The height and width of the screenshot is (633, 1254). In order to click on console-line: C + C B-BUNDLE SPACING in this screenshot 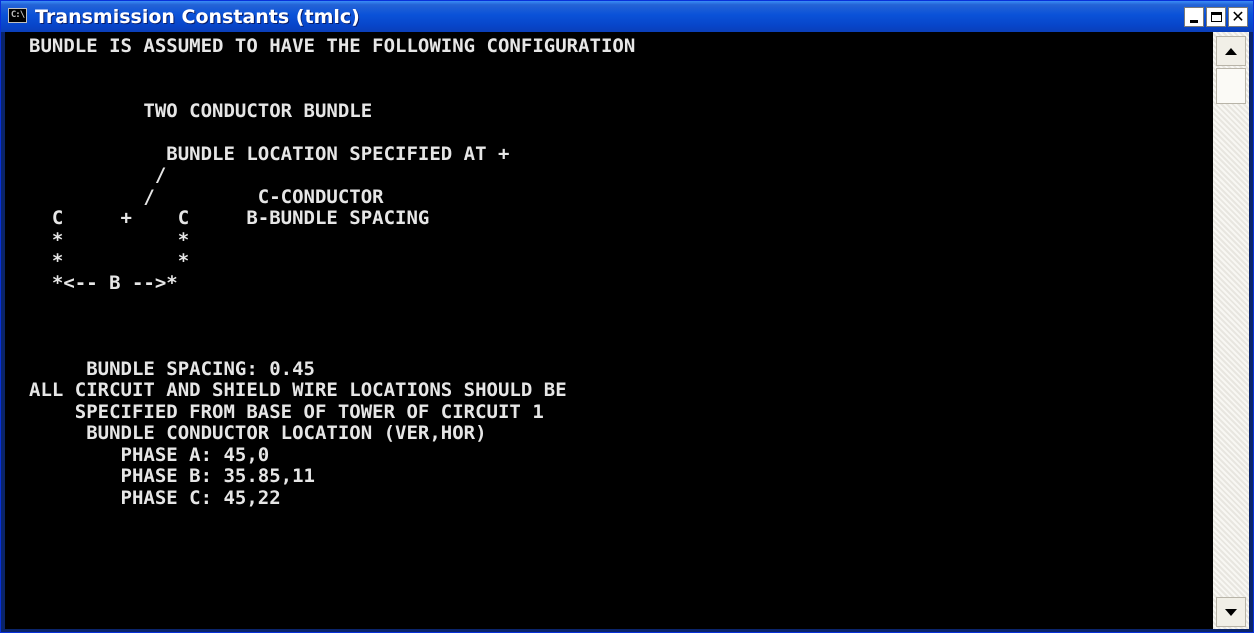, I will do `click(229, 218)`.